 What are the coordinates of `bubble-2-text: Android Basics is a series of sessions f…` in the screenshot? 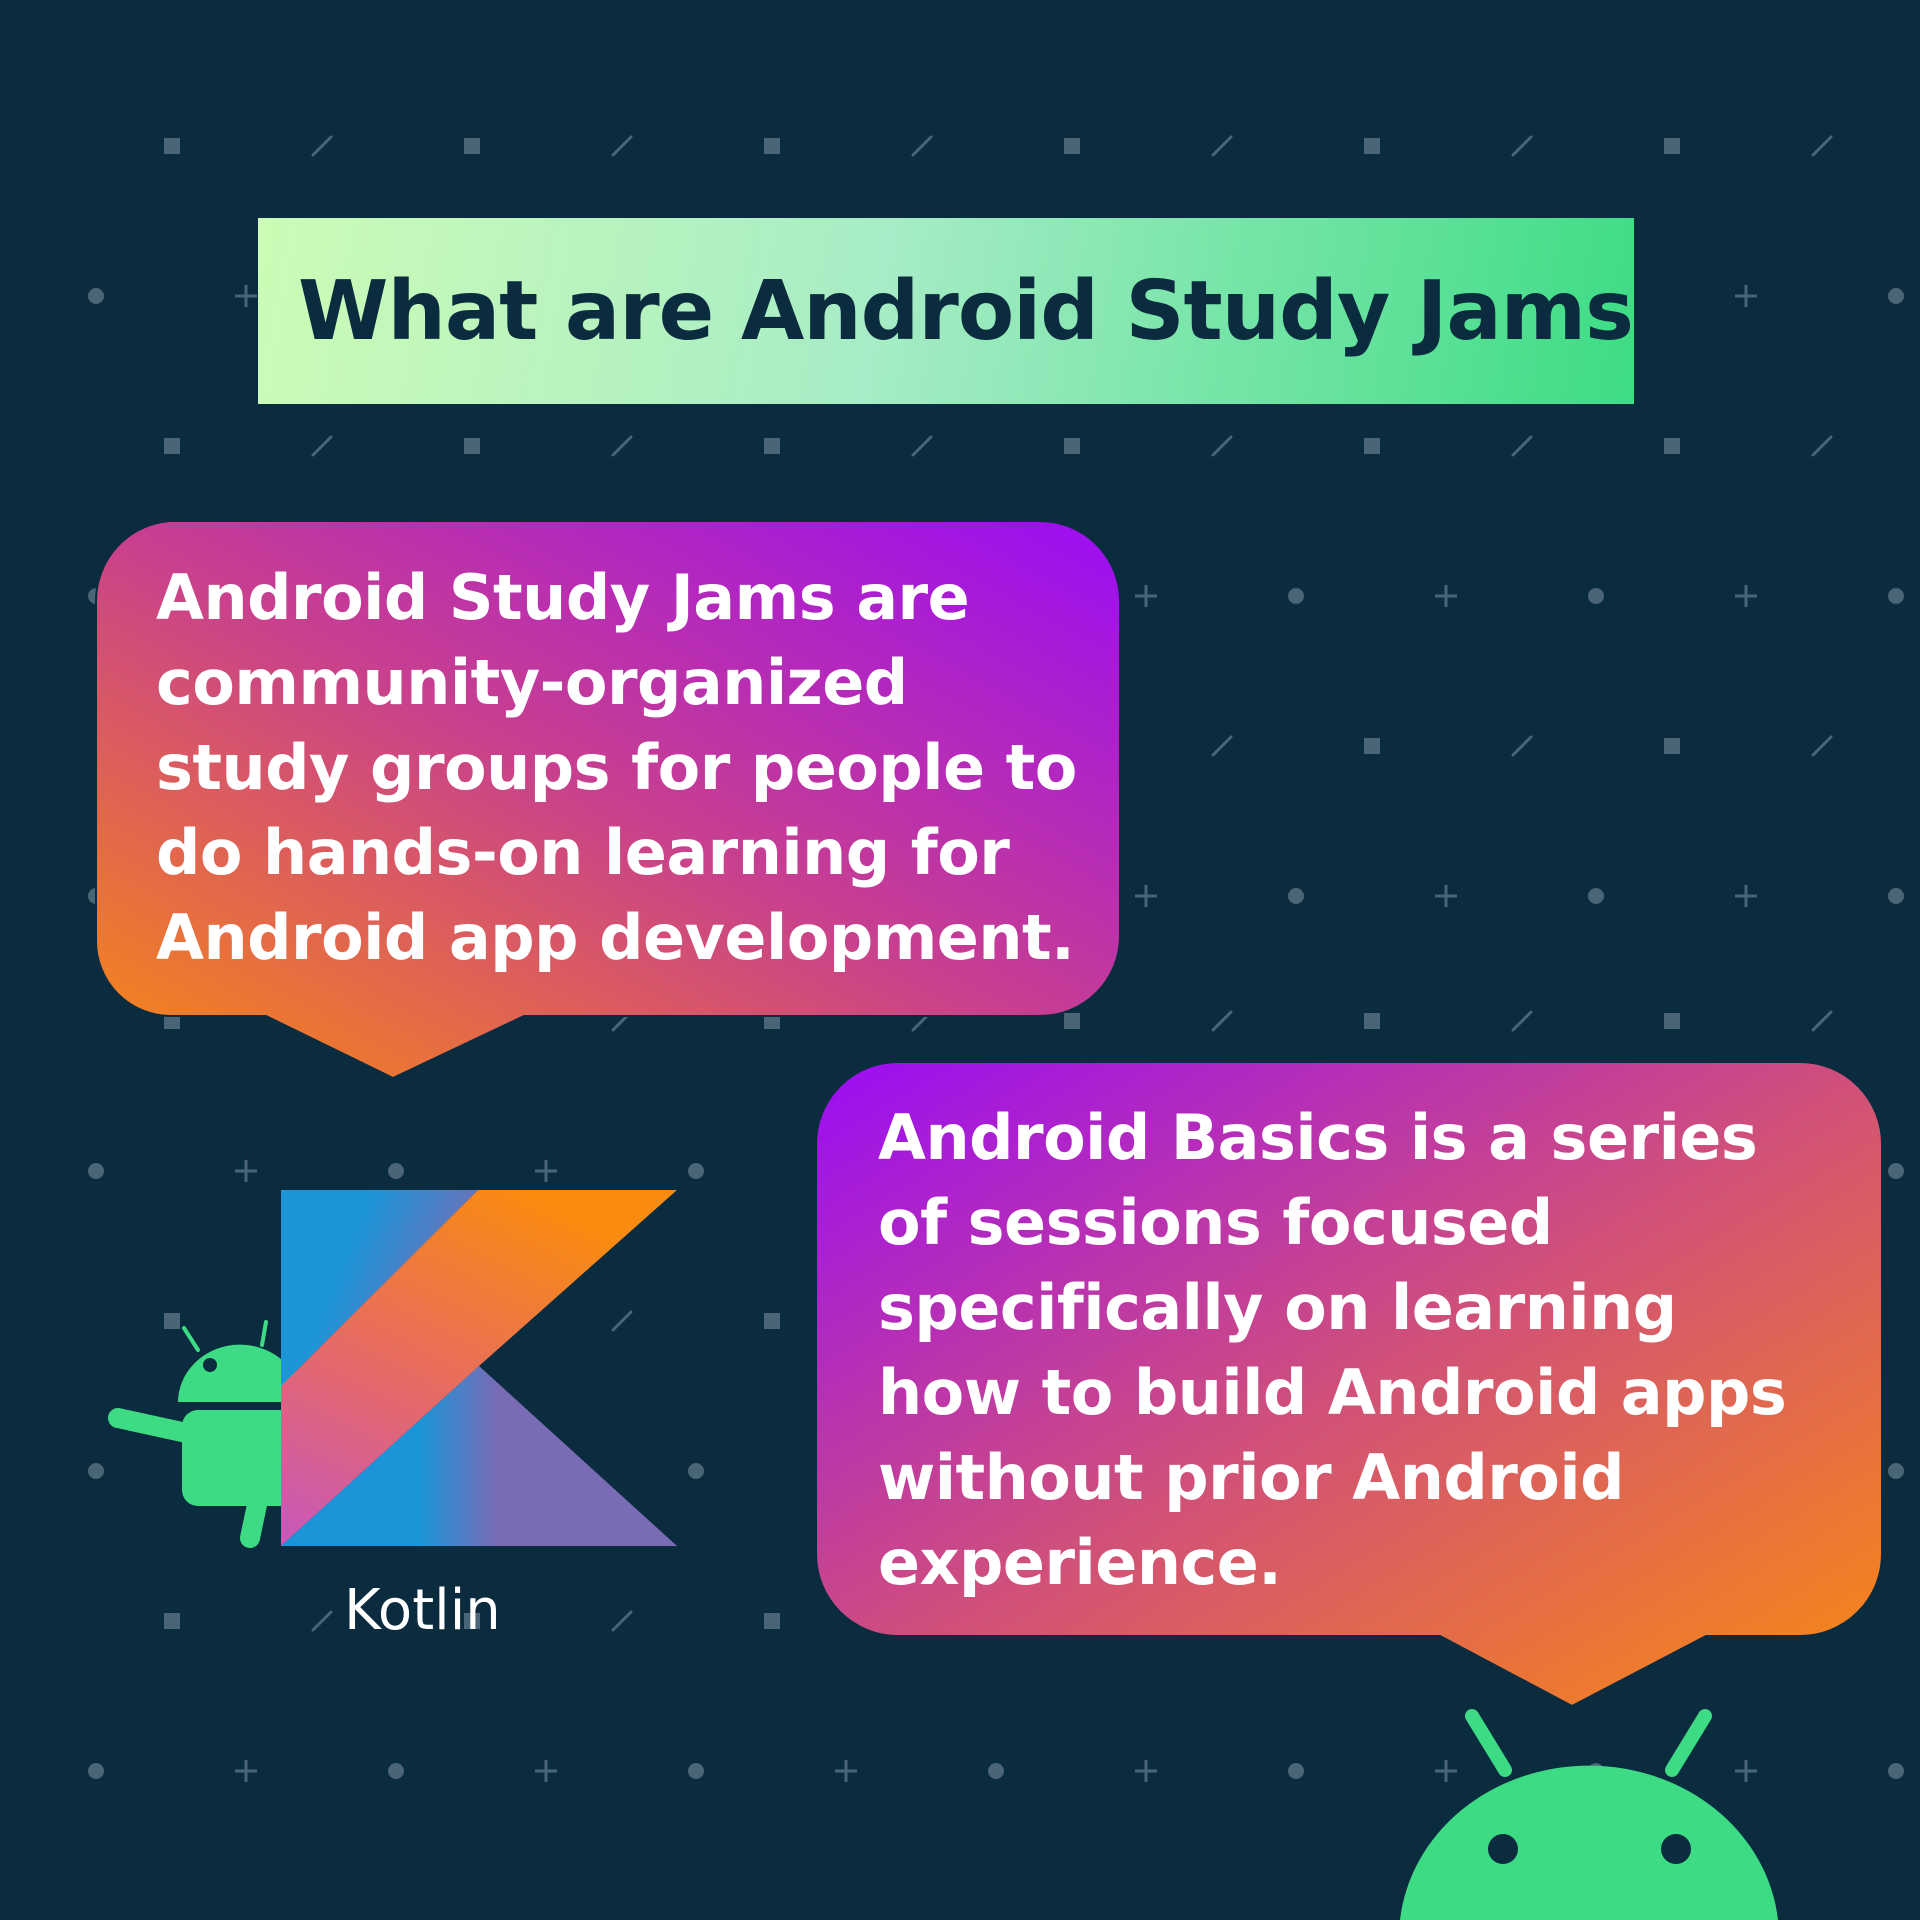 It's located at (1332, 1350).